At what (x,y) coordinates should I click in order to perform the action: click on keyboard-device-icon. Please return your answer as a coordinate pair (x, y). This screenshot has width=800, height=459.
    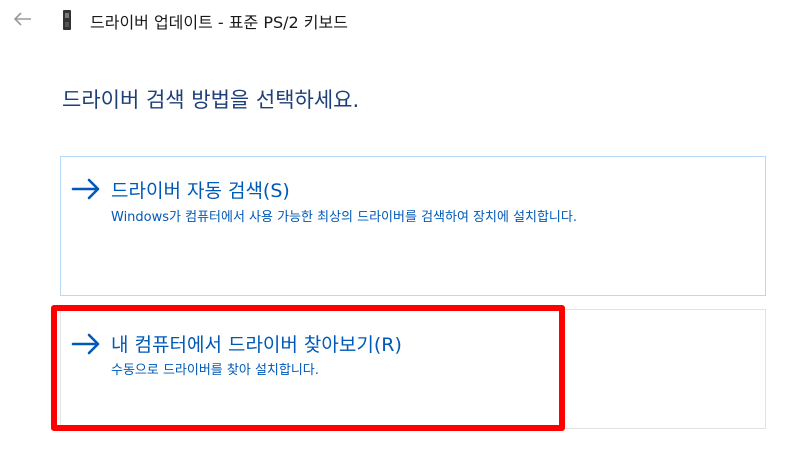
    Looking at the image, I should click on (67, 20).